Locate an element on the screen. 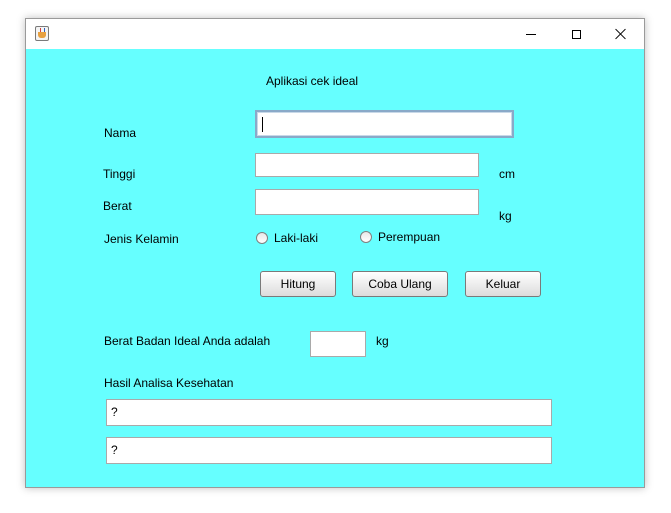 This screenshot has height=513, width=671. radio-perempuan-label: Perempuan is located at coordinates (409, 237).